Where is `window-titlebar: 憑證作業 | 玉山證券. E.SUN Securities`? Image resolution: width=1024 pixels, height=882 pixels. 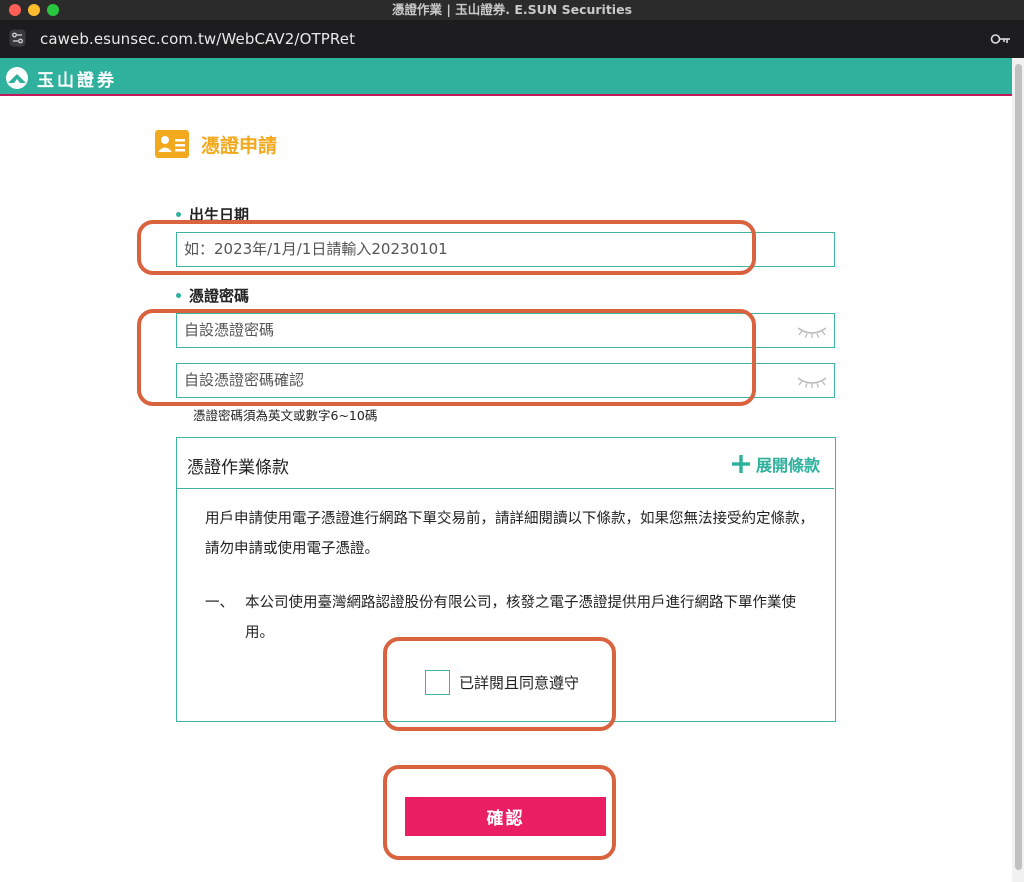 window-titlebar: 憑證作業 | 玉山證券. E.SUN Securities is located at coordinates (512, 10).